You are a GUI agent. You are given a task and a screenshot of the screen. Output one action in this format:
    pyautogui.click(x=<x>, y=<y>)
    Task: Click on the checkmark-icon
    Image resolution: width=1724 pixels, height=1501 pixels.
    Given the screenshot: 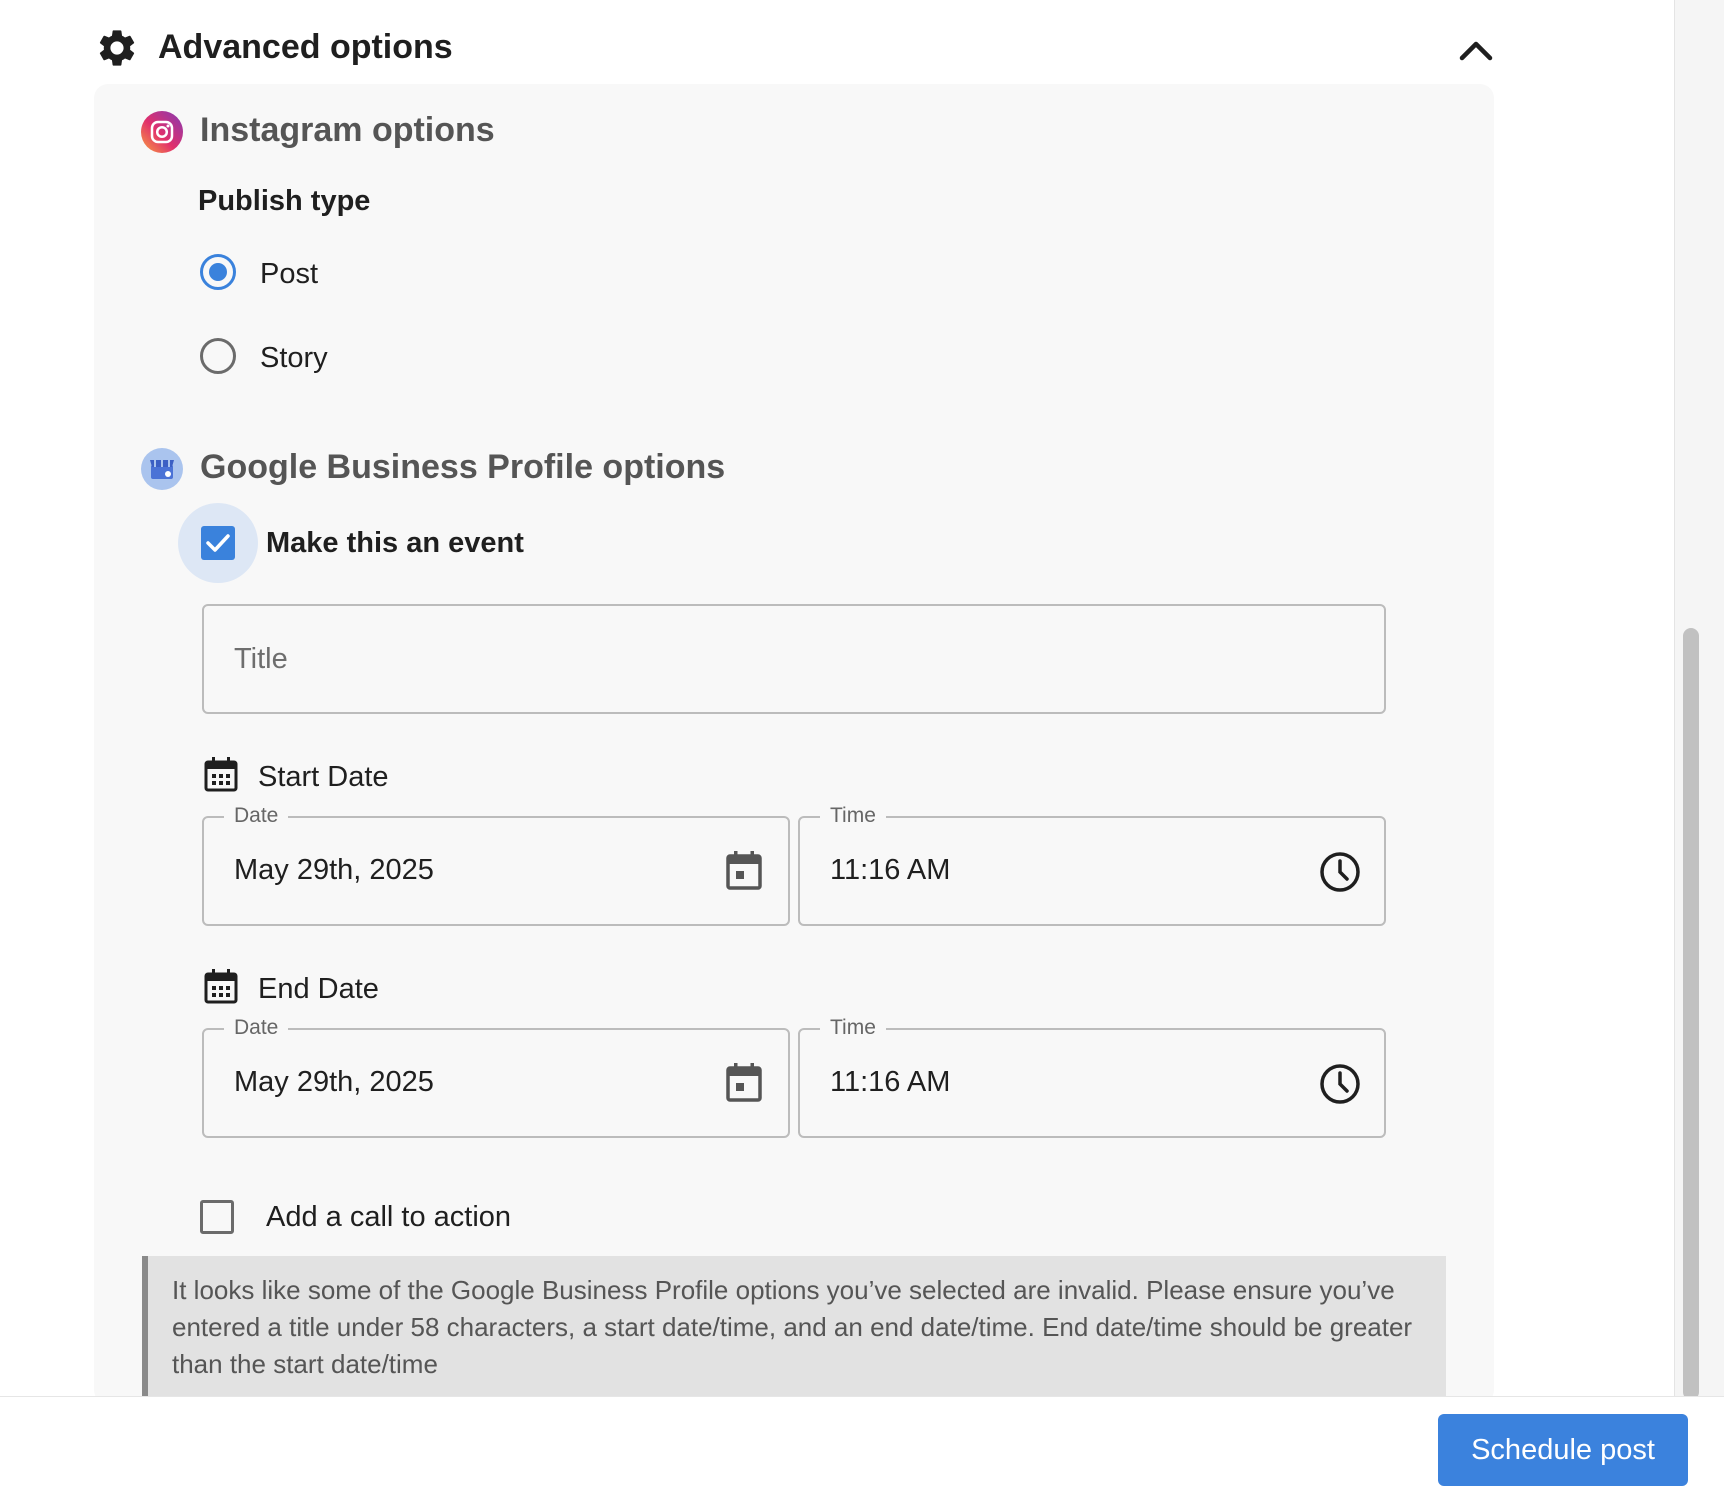 What is the action you would take?
    pyautogui.click(x=218, y=543)
    